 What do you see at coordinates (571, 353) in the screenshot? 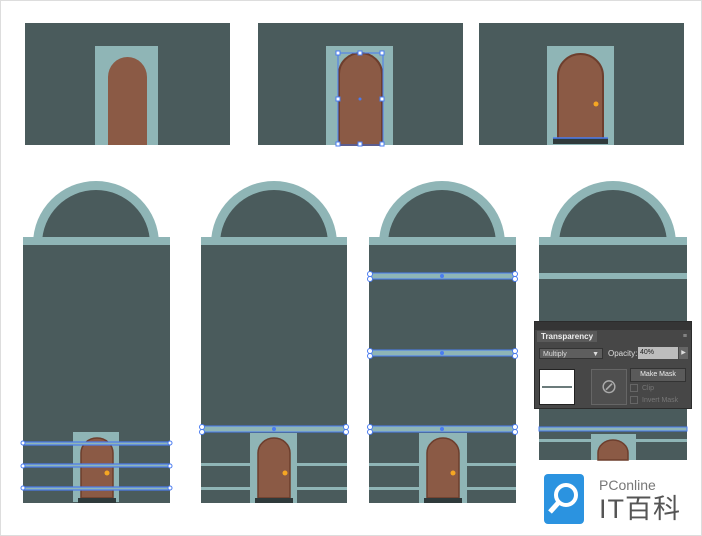
I see `blend-mode-select: Multiply ▼` at bounding box center [571, 353].